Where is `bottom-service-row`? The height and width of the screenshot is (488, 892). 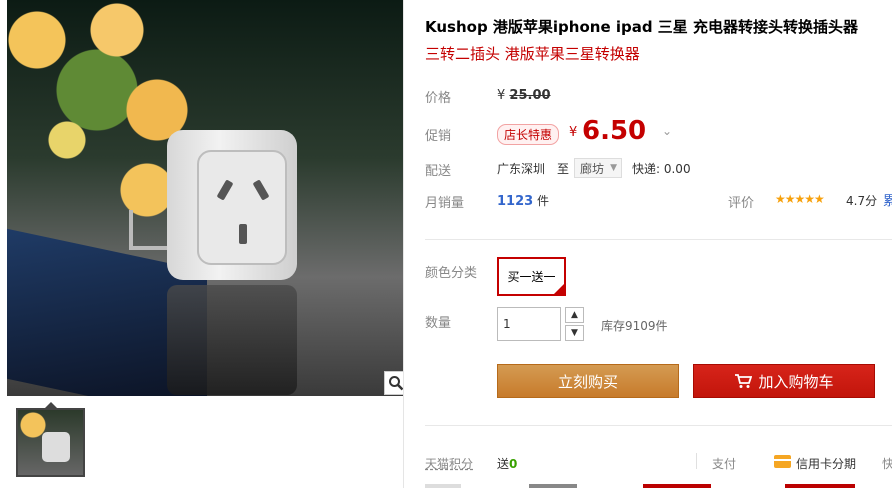 bottom-service-row is located at coordinates (658, 486).